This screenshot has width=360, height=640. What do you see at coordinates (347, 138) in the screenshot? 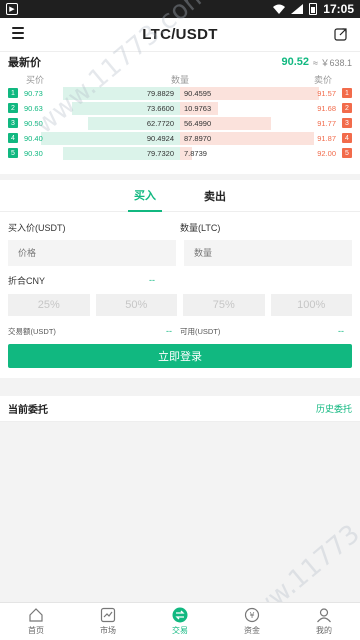
I see `ask-index: 4` at bounding box center [347, 138].